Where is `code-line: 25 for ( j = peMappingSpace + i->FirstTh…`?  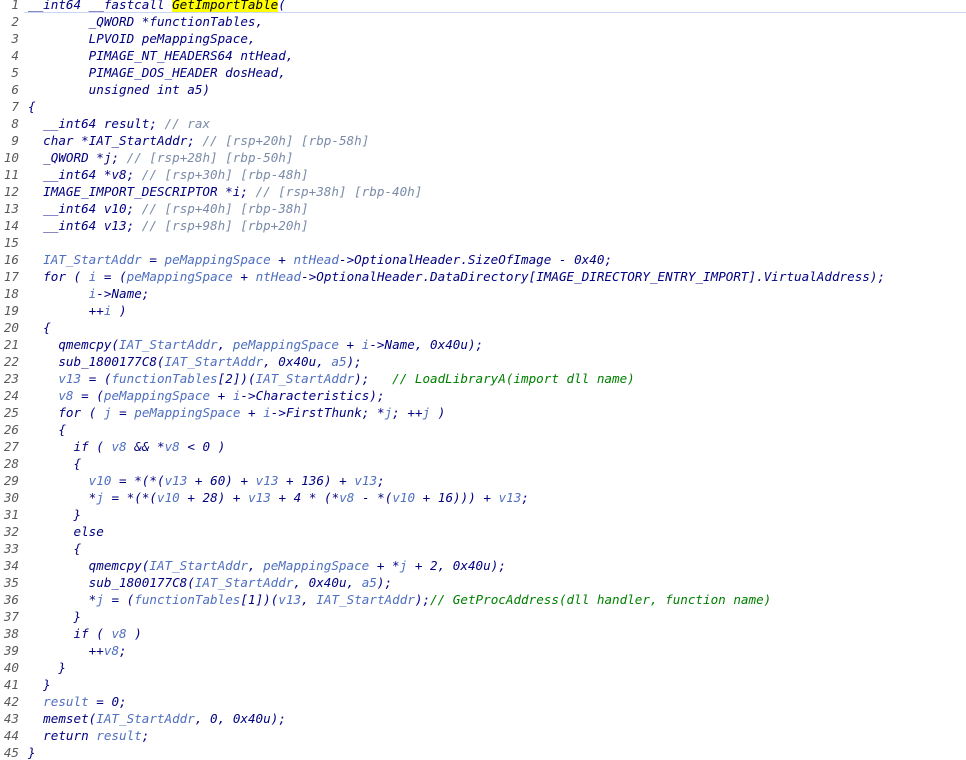 code-line: 25 for ( j = peMappingSpace + i->FirstTh… is located at coordinates (483, 412).